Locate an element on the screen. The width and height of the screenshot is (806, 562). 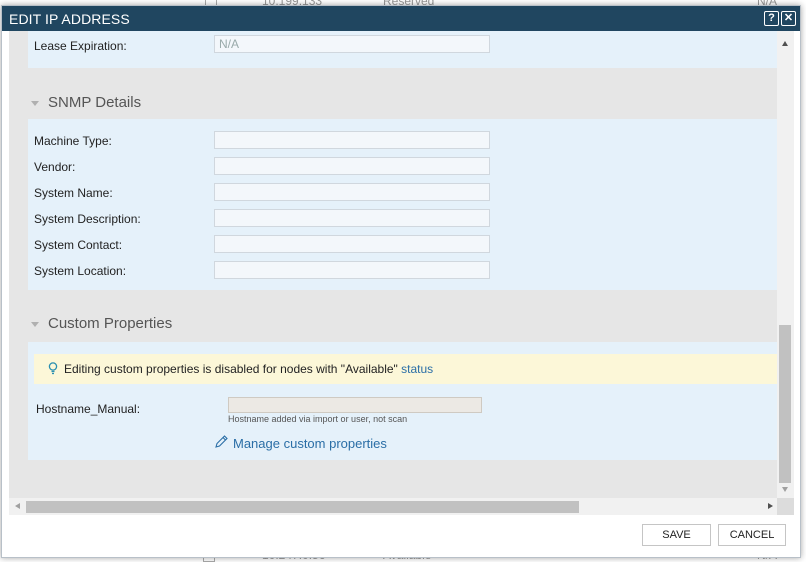
vendor-field is located at coordinates (352, 166).